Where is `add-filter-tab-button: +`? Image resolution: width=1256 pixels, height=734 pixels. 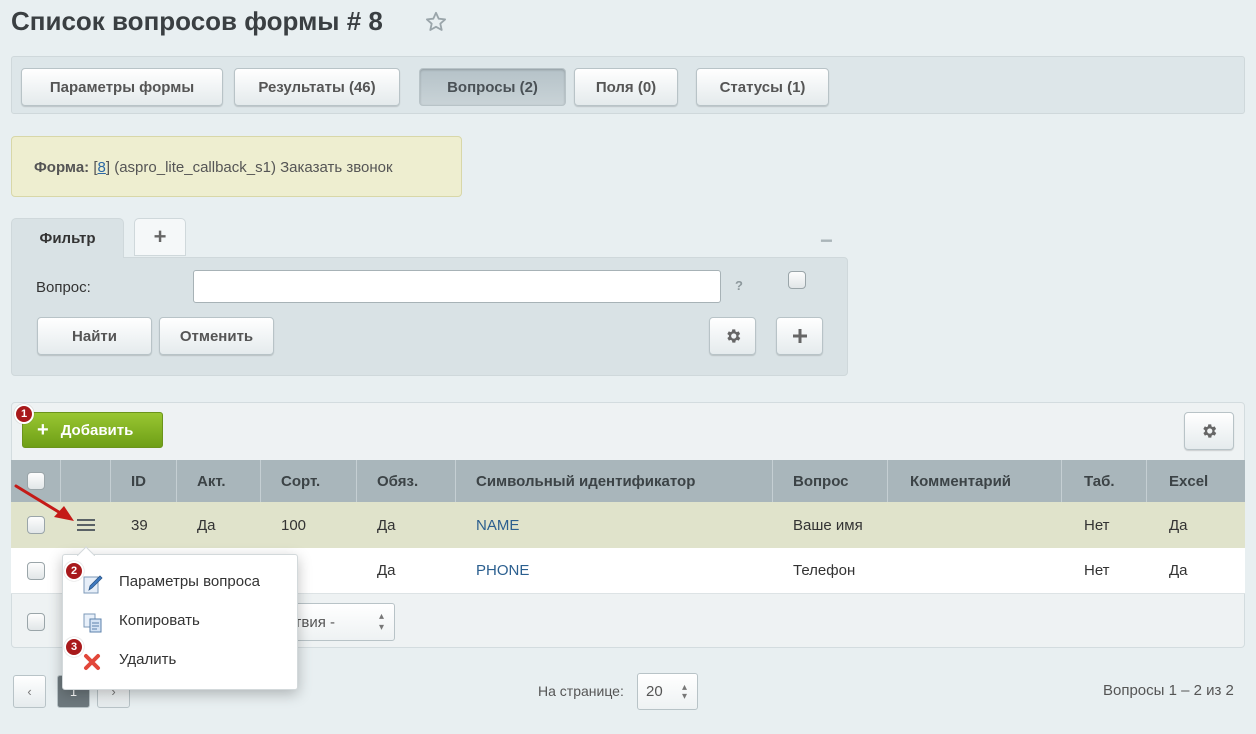 add-filter-tab-button: + is located at coordinates (160, 237).